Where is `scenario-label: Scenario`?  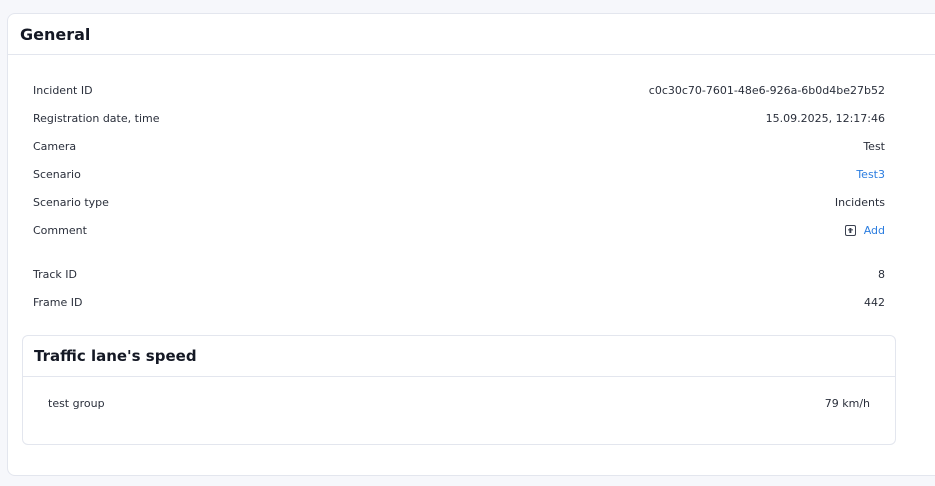 scenario-label: Scenario is located at coordinates (57, 174).